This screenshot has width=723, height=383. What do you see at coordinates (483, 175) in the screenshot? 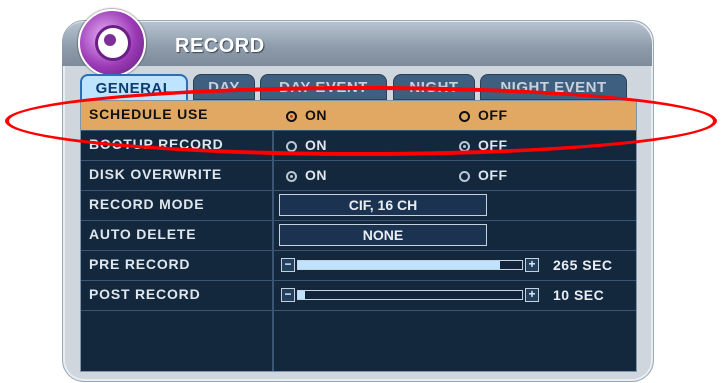
I see `disk-overwrite-off-option: OFF` at bounding box center [483, 175].